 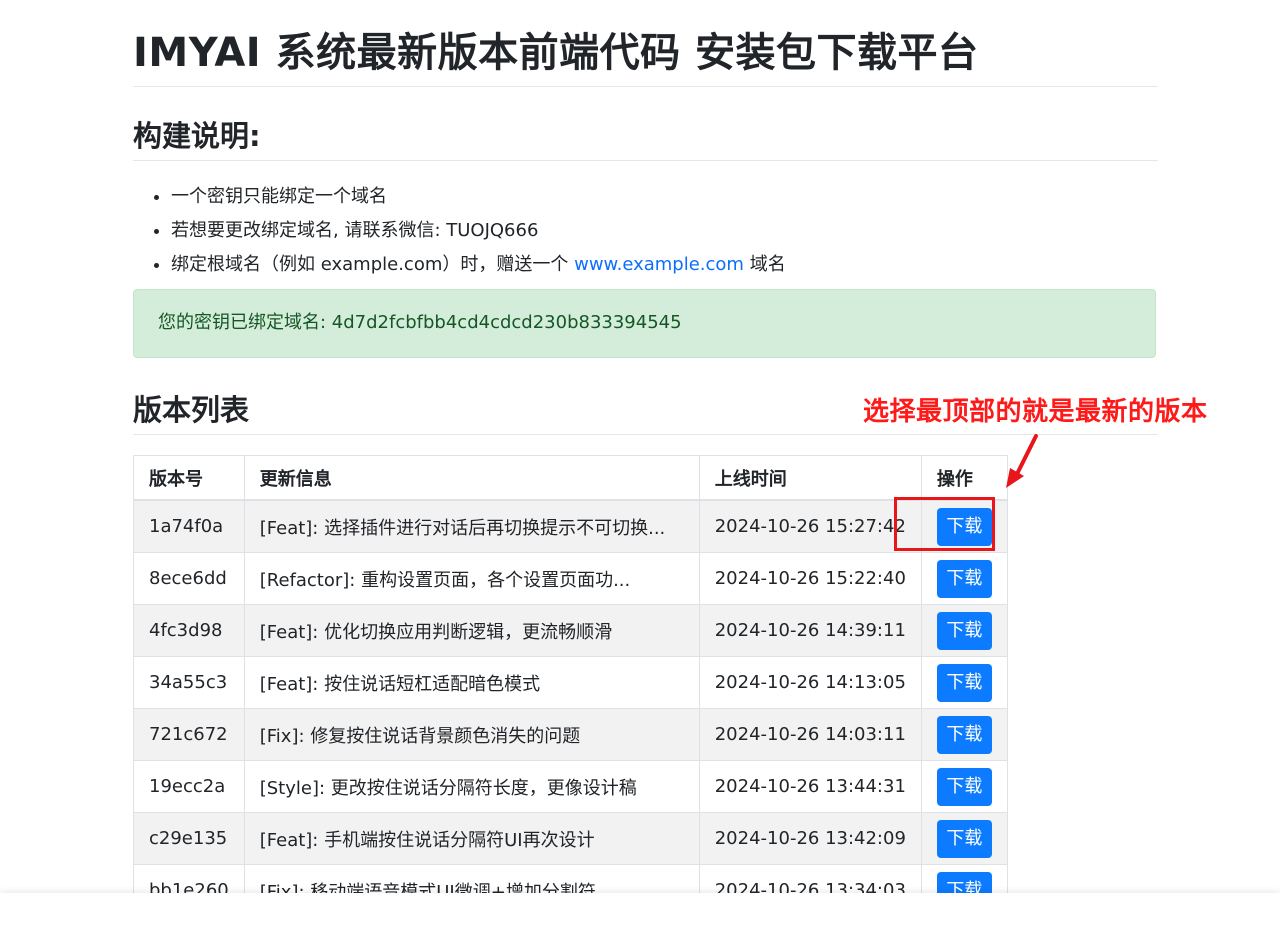 I want to click on bottom-bar, so click(x=640, y=912).